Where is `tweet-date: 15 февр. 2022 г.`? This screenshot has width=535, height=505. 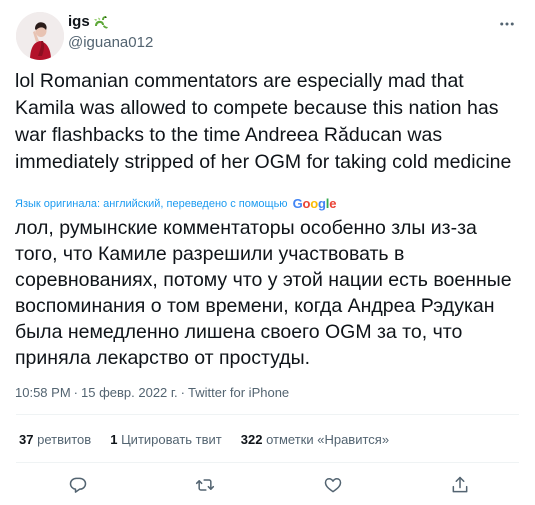 tweet-date: 15 февр. 2022 г. is located at coordinates (129, 392).